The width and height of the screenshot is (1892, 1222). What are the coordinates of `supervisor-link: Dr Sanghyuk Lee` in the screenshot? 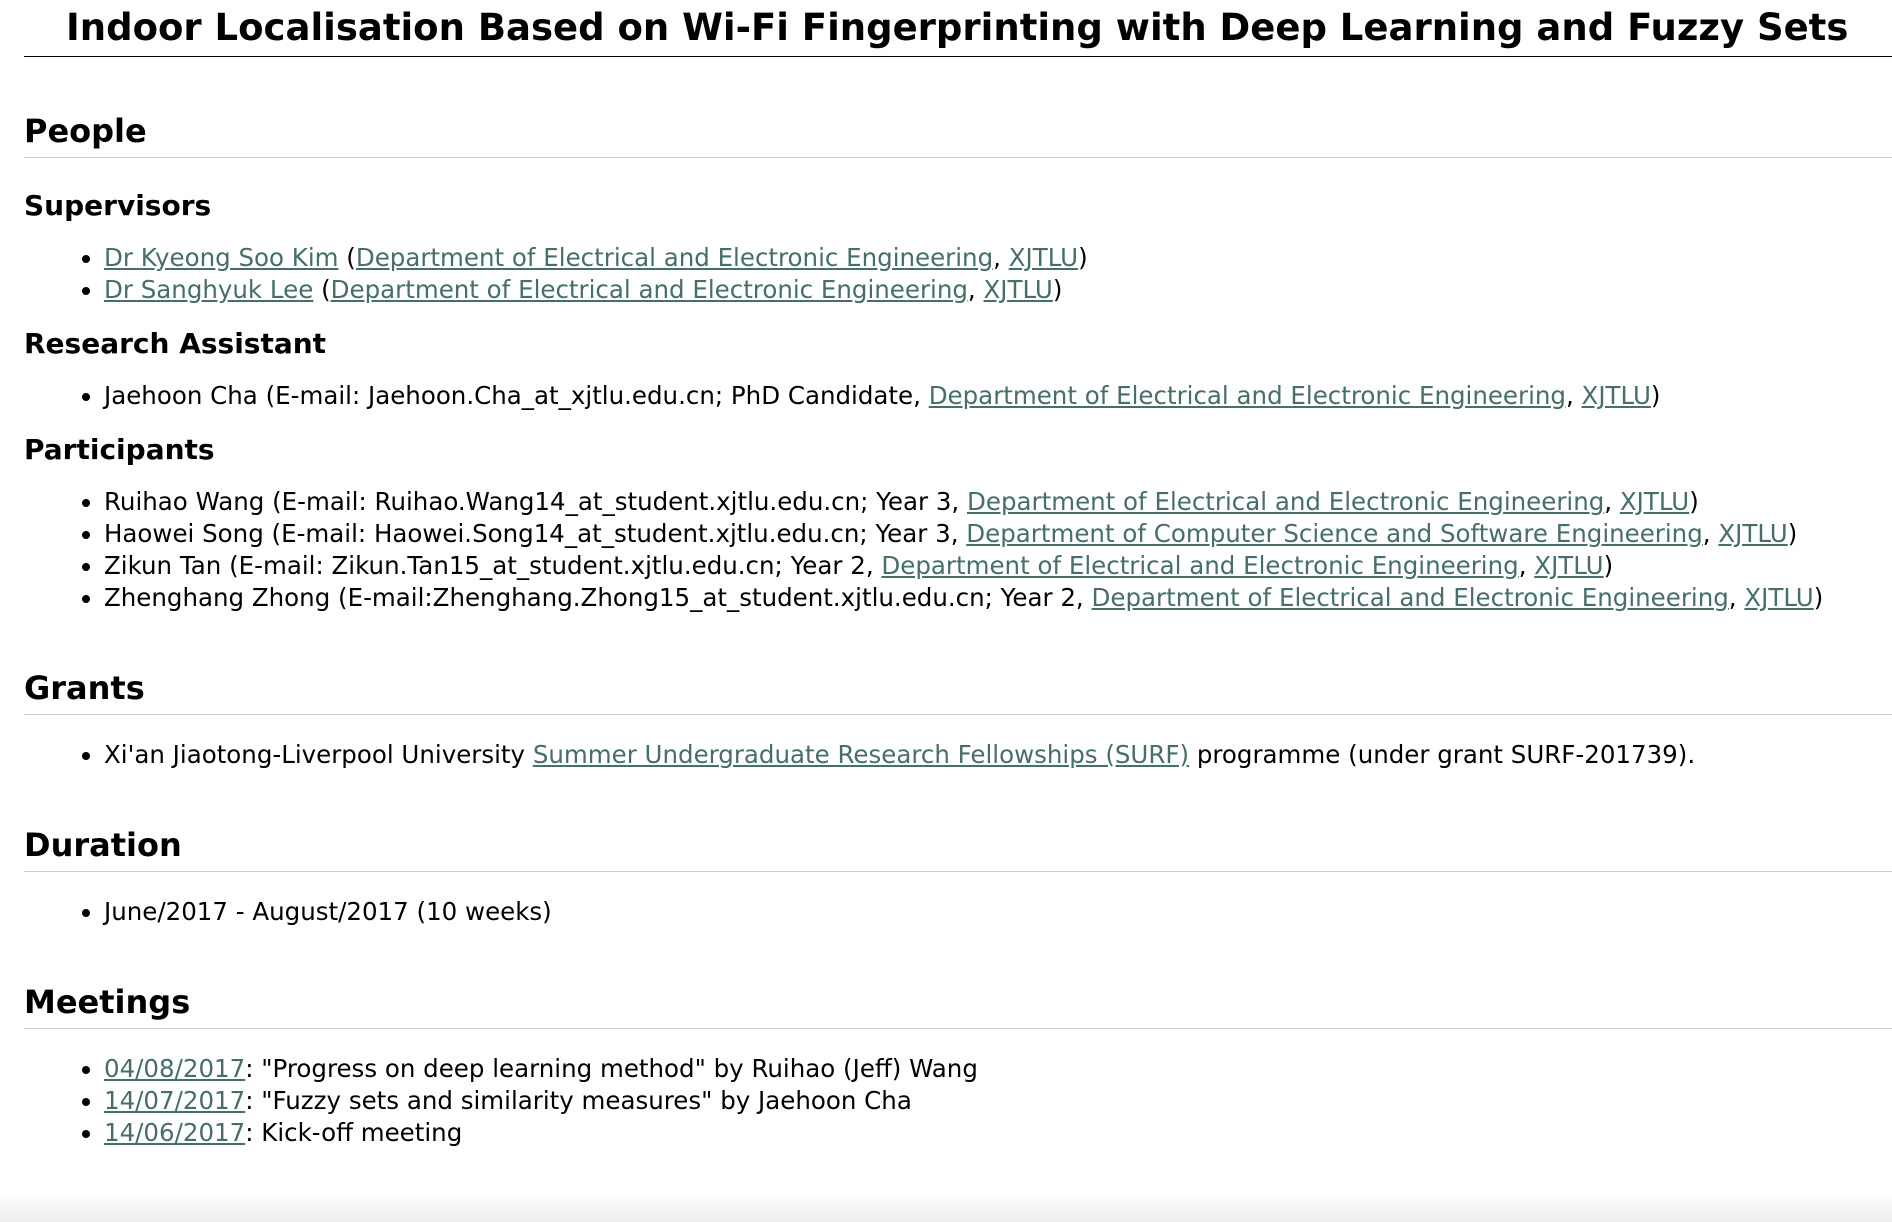 It's located at (208, 289).